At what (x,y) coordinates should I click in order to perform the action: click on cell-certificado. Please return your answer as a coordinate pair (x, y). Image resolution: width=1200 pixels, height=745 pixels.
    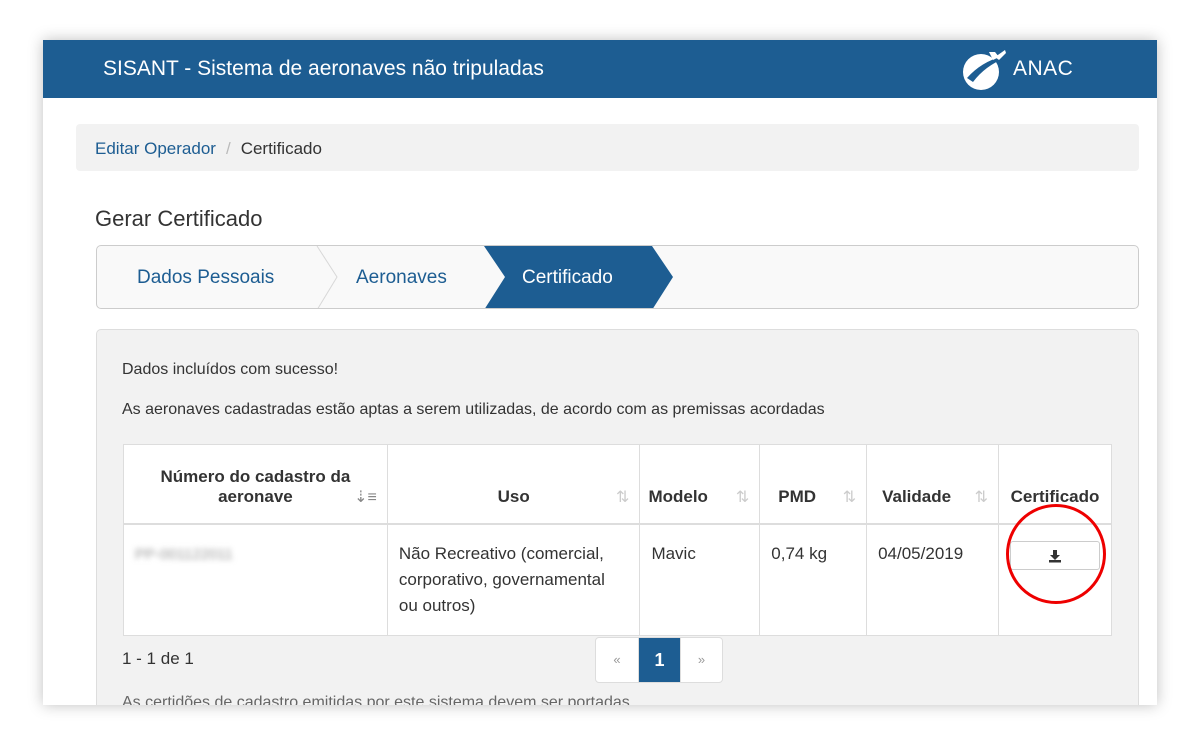
    Looking at the image, I should click on (1055, 579).